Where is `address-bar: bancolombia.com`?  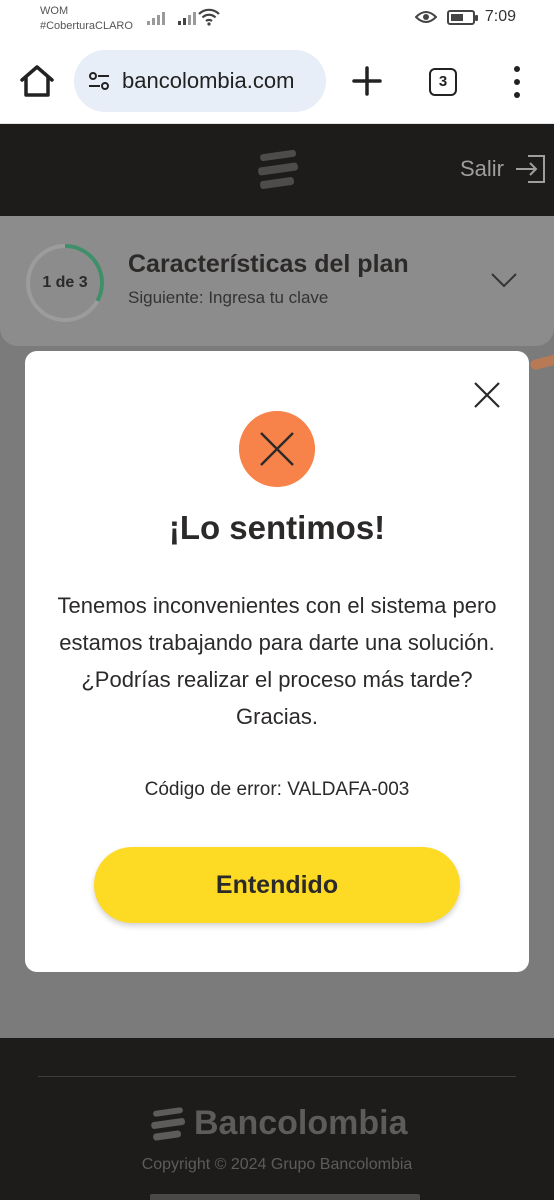
address-bar: bancolombia.com is located at coordinates (200, 81).